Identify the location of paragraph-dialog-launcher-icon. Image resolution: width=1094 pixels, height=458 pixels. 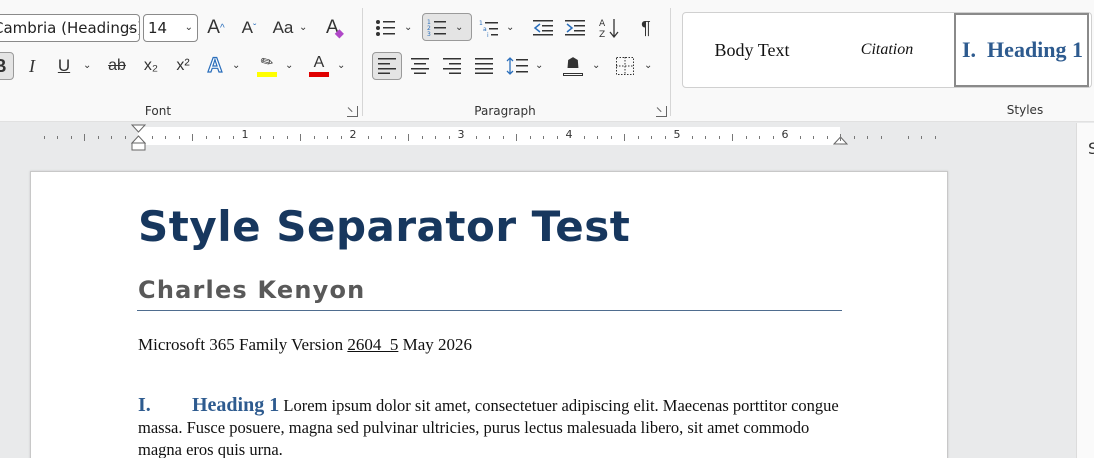
(661, 111).